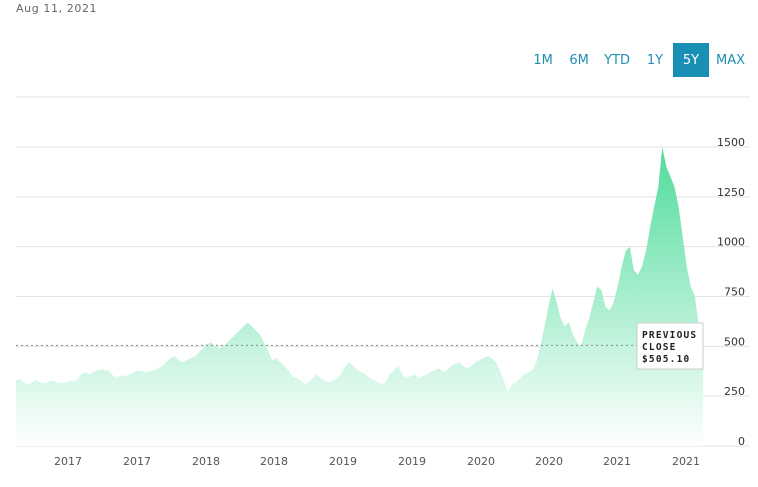  Describe the element at coordinates (734, 292) in the screenshot. I see `y-tick-label: 750` at that location.